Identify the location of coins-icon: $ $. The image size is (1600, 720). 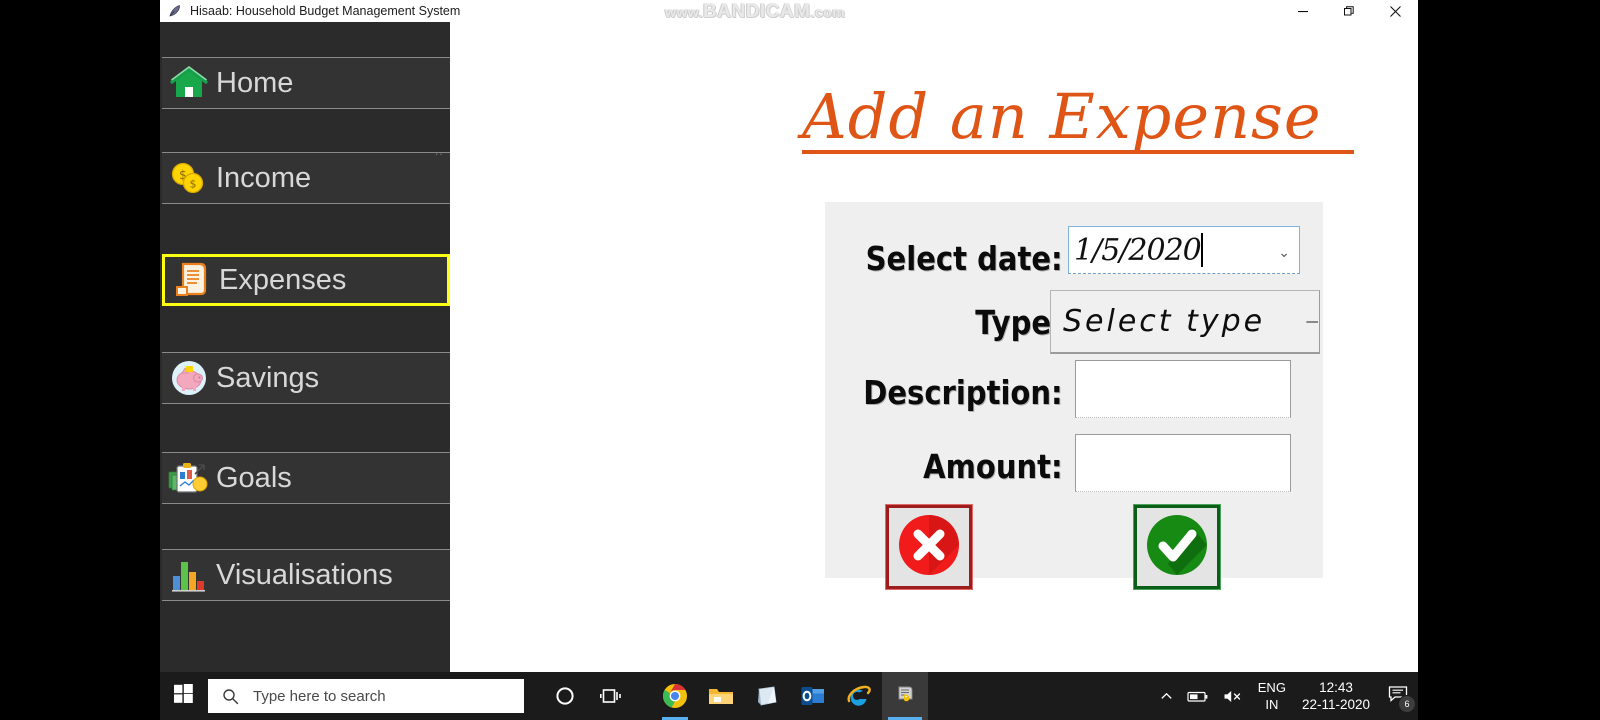
(189, 178).